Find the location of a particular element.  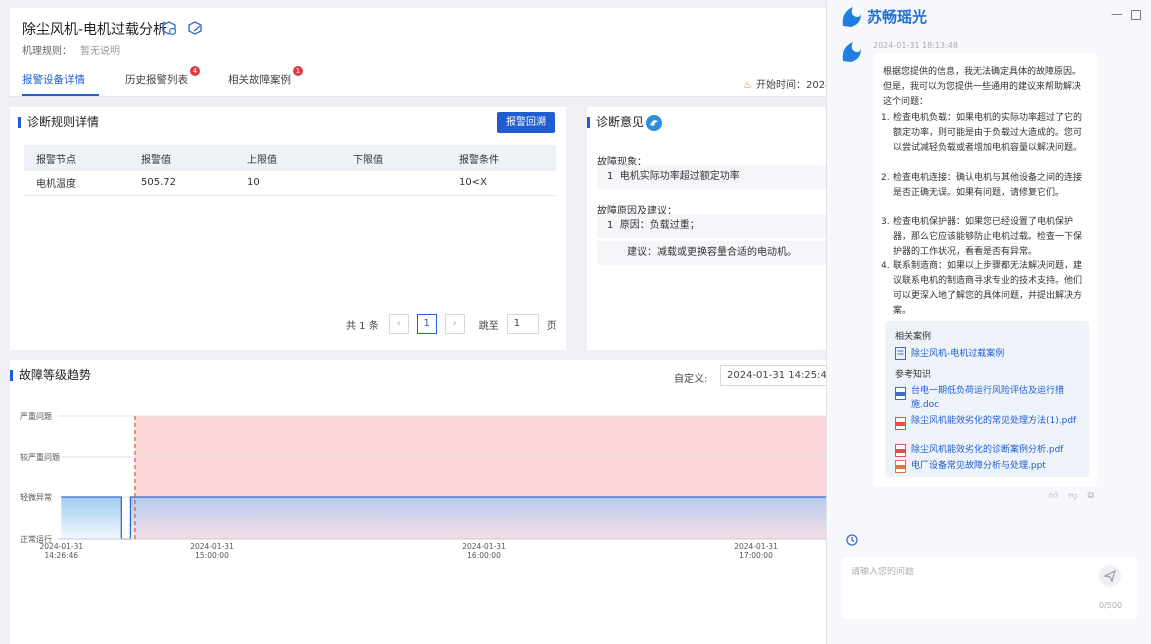

history-count-badge: 4 is located at coordinates (195, 71).